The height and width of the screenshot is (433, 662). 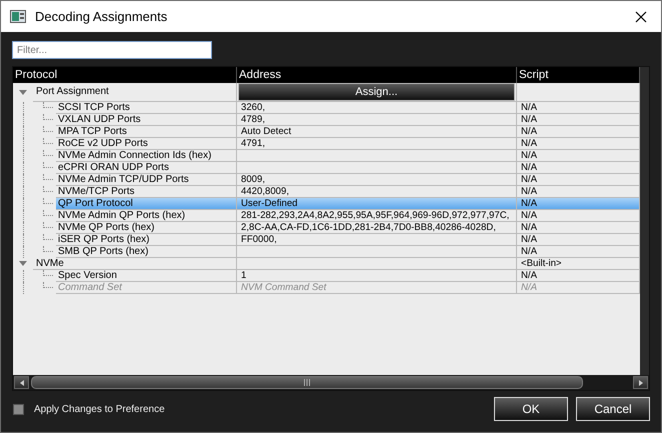 I want to click on table-cell: 3260,, so click(x=377, y=108).